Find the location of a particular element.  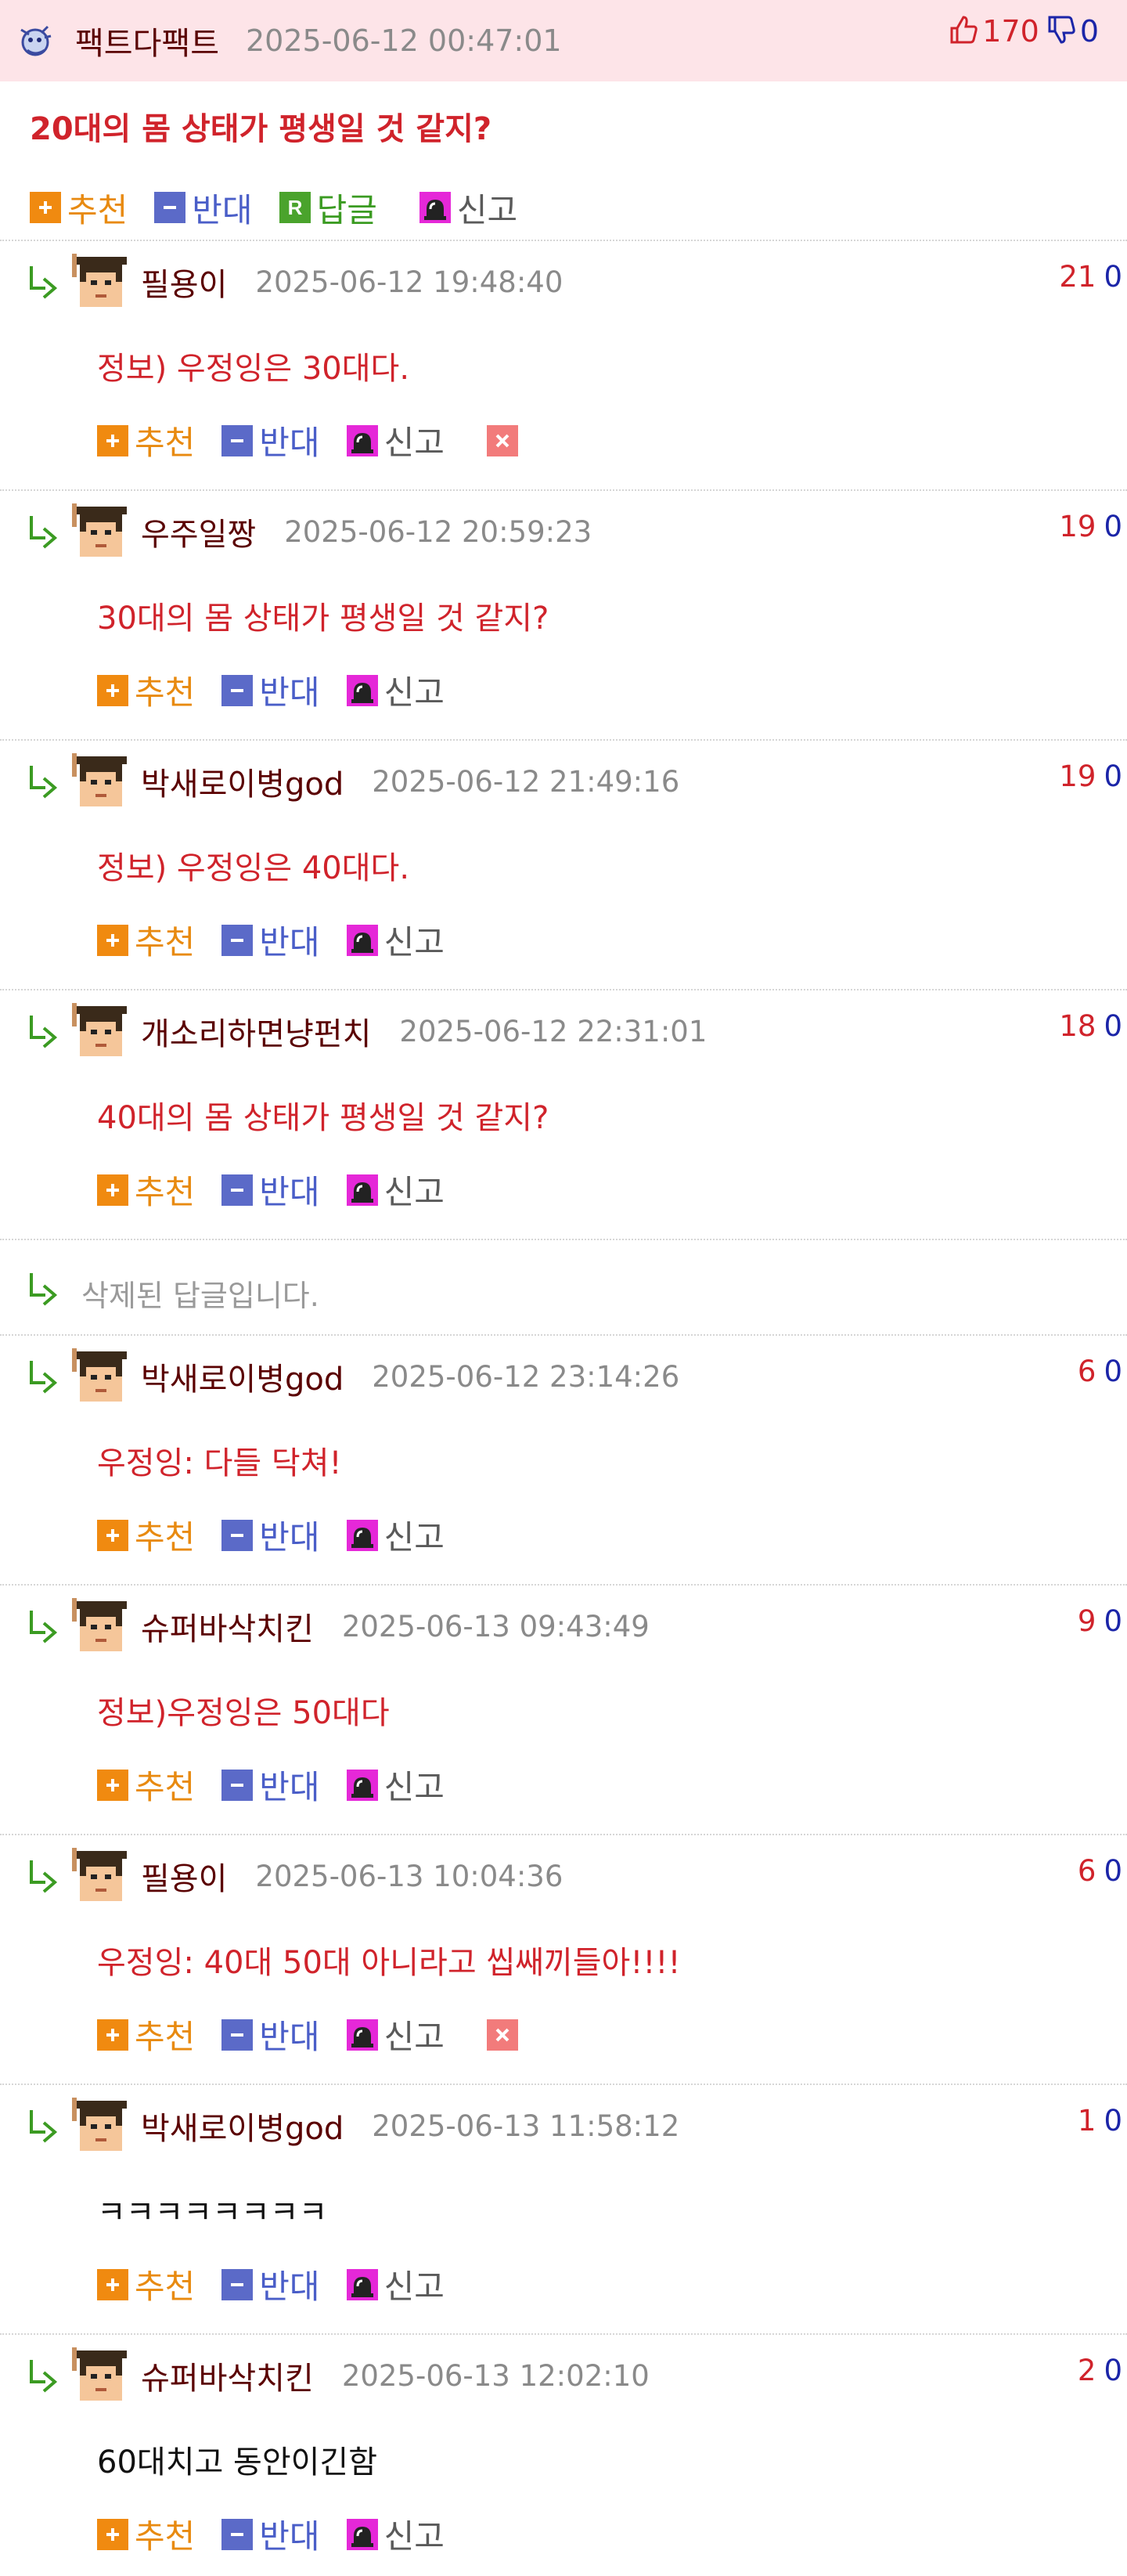

reply-button: R 답글 is located at coordinates (328, 208).